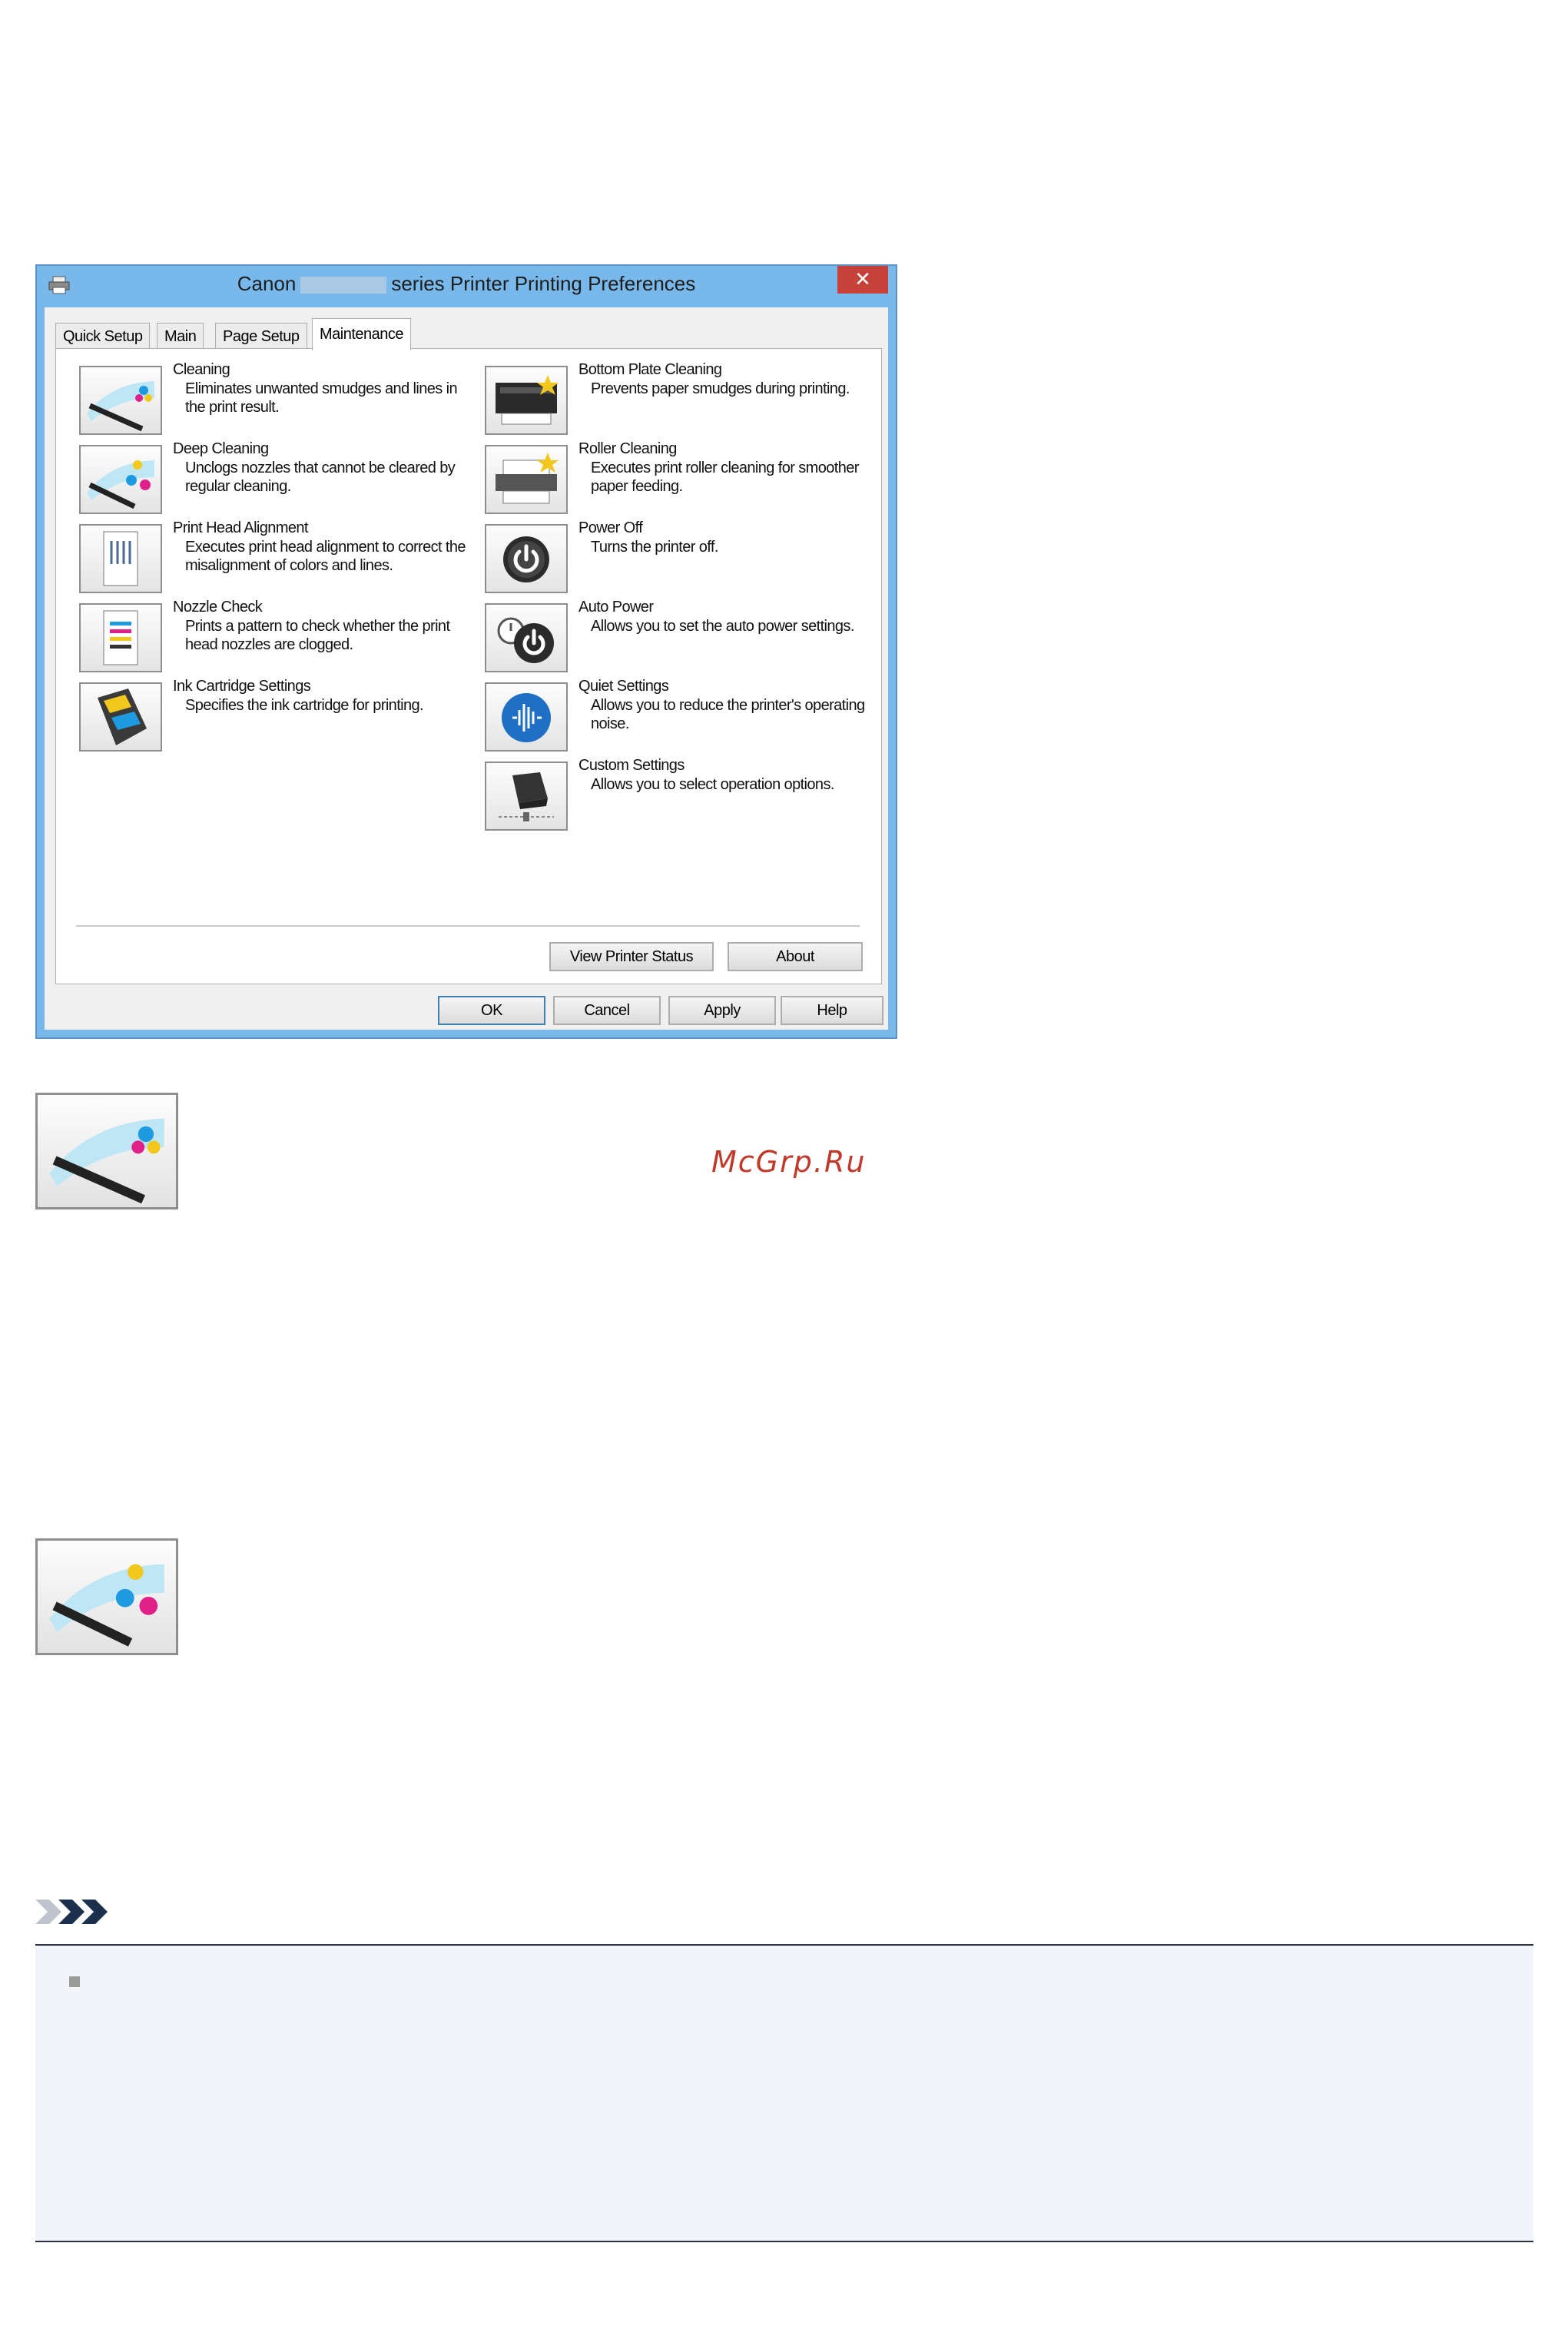 This screenshot has height=2326, width=1568. I want to click on roller-cleaning-icon, so click(527, 478).